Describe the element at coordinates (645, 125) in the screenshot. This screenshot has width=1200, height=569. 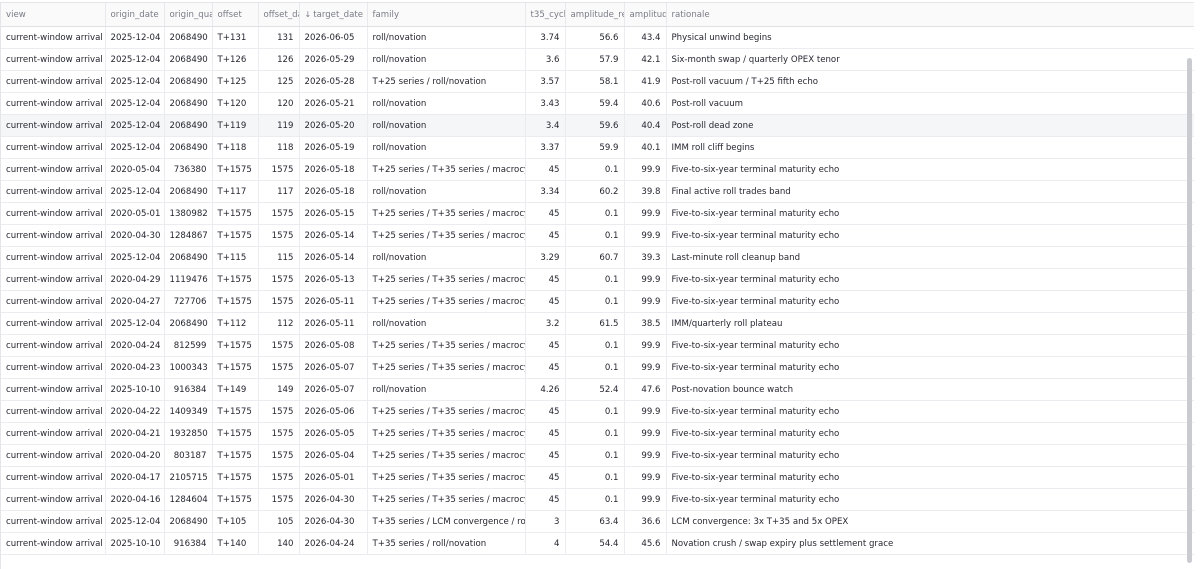
I see `cell-amplitude: 40.4` at that location.